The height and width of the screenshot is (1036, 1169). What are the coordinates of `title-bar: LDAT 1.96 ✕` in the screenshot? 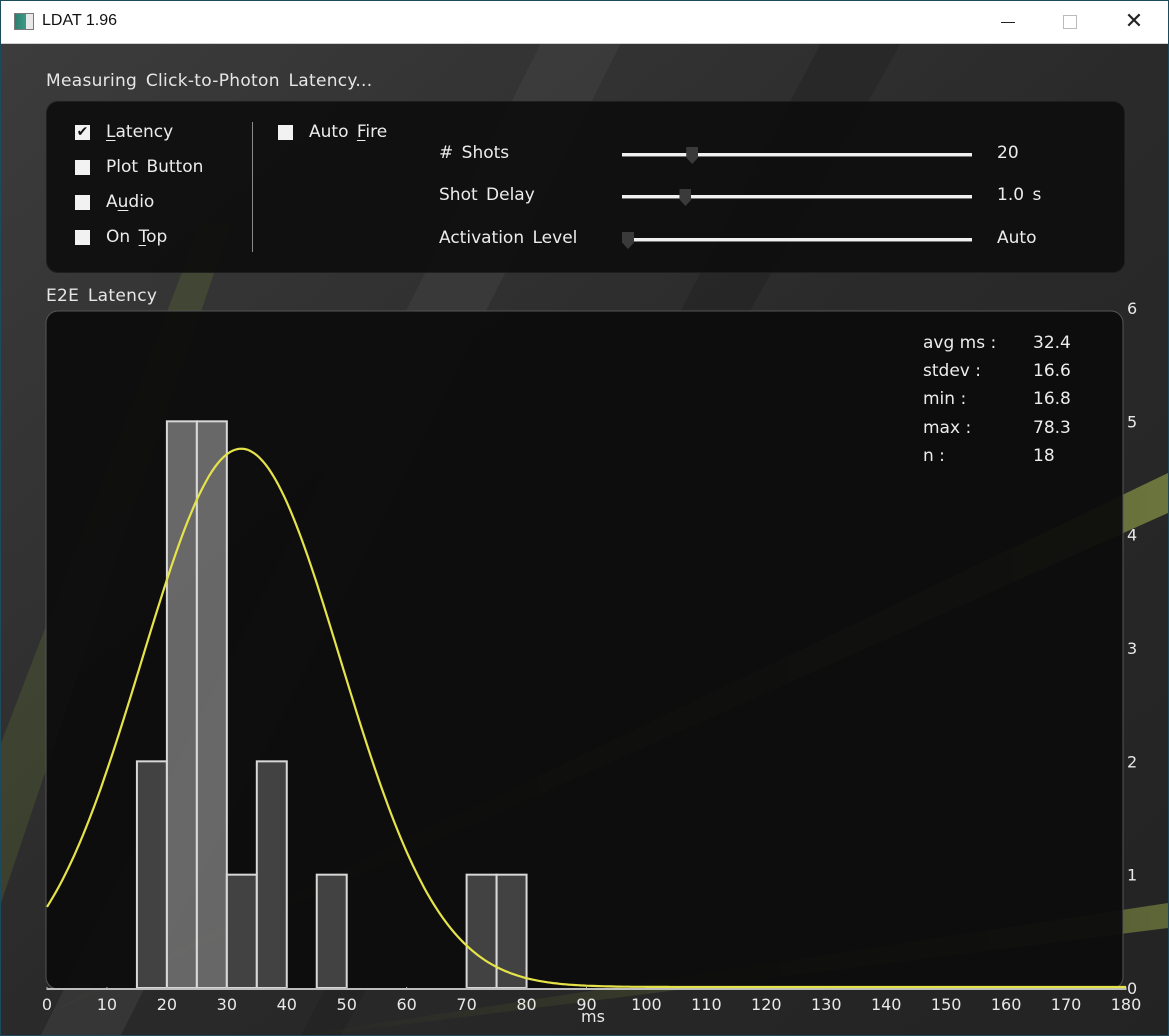 It's located at (584, 22).